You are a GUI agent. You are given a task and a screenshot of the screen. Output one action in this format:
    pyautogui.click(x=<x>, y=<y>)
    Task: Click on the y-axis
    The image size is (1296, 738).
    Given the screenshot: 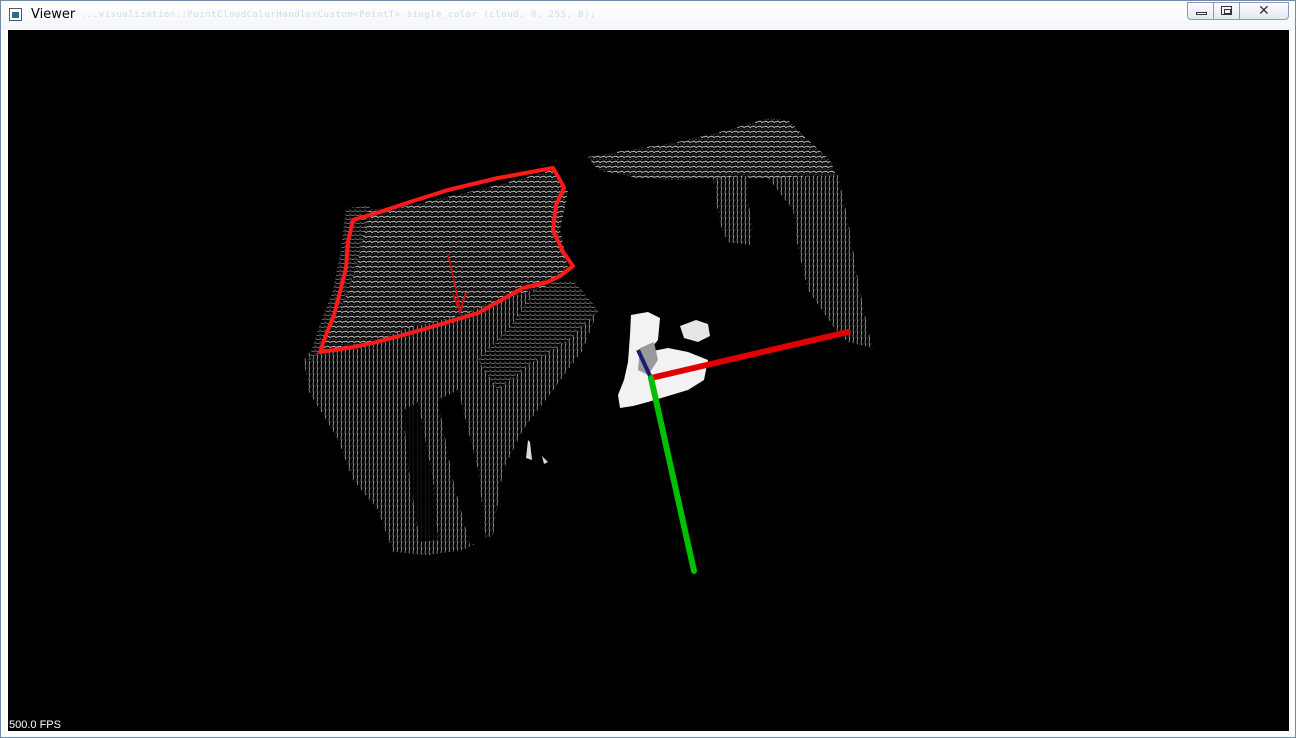 What is the action you would take?
    pyautogui.click(x=672, y=474)
    